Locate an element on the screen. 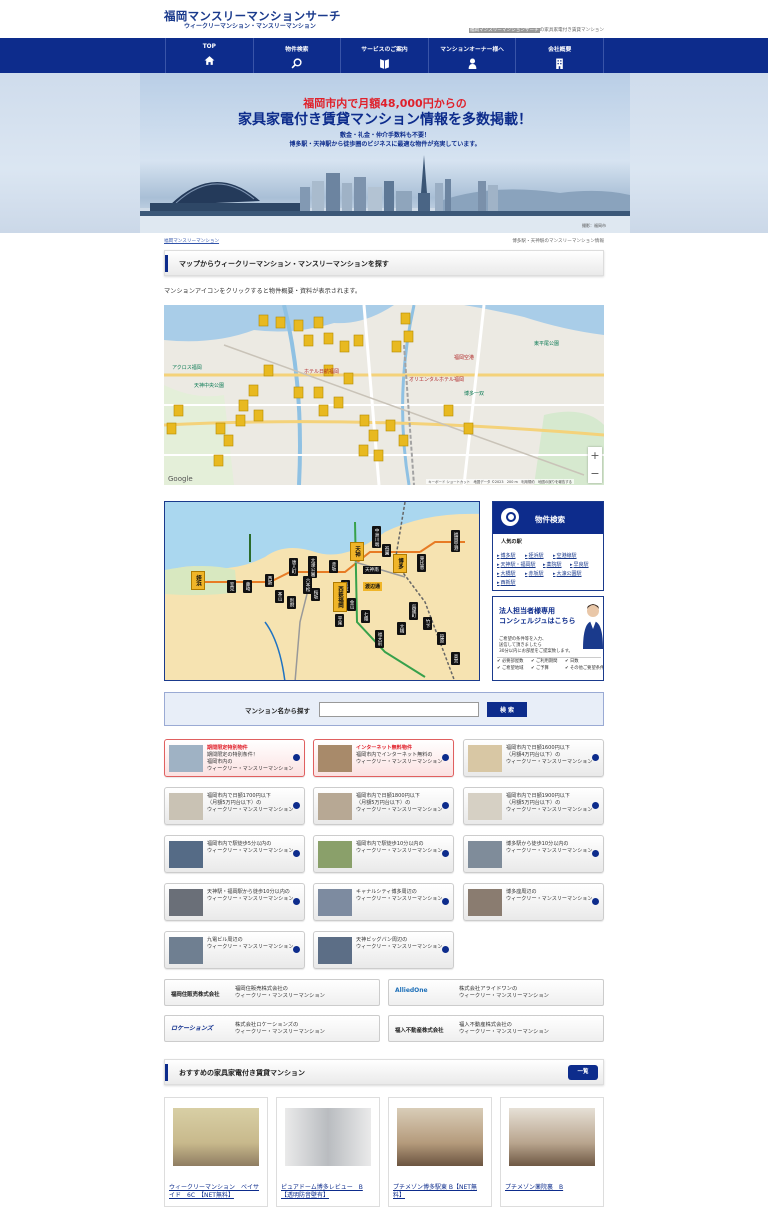 Image resolution: width=768 pixels, height=1207 pixels. station-befu: 別府 is located at coordinates (291, 603).